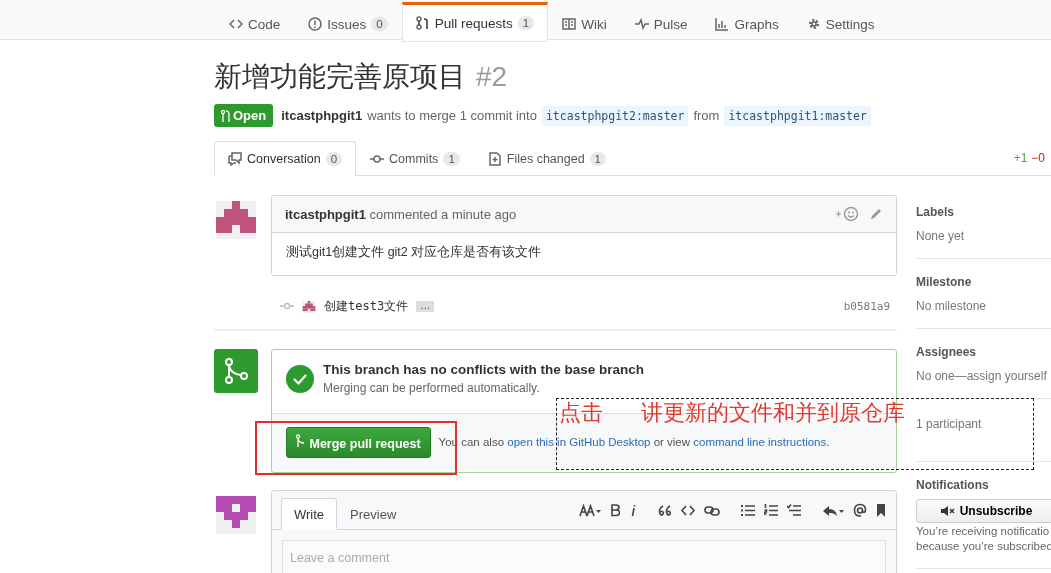  I want to click on desktop-link: open this in GitHub Desktop, so click(579, 442).